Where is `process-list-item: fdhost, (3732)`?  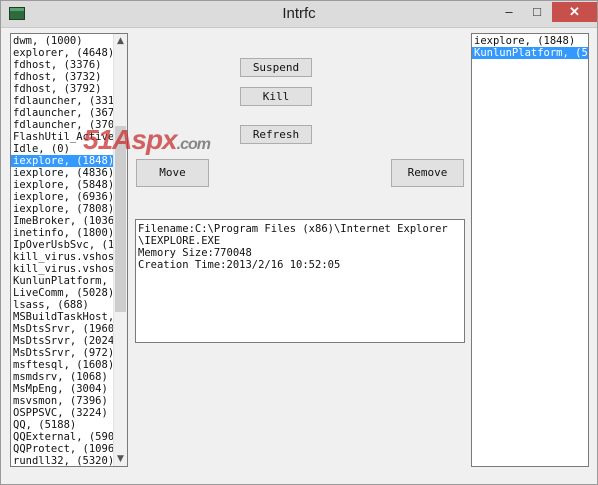
process-list-item: fdhost, (3732) is located at coordinates (63, 77).